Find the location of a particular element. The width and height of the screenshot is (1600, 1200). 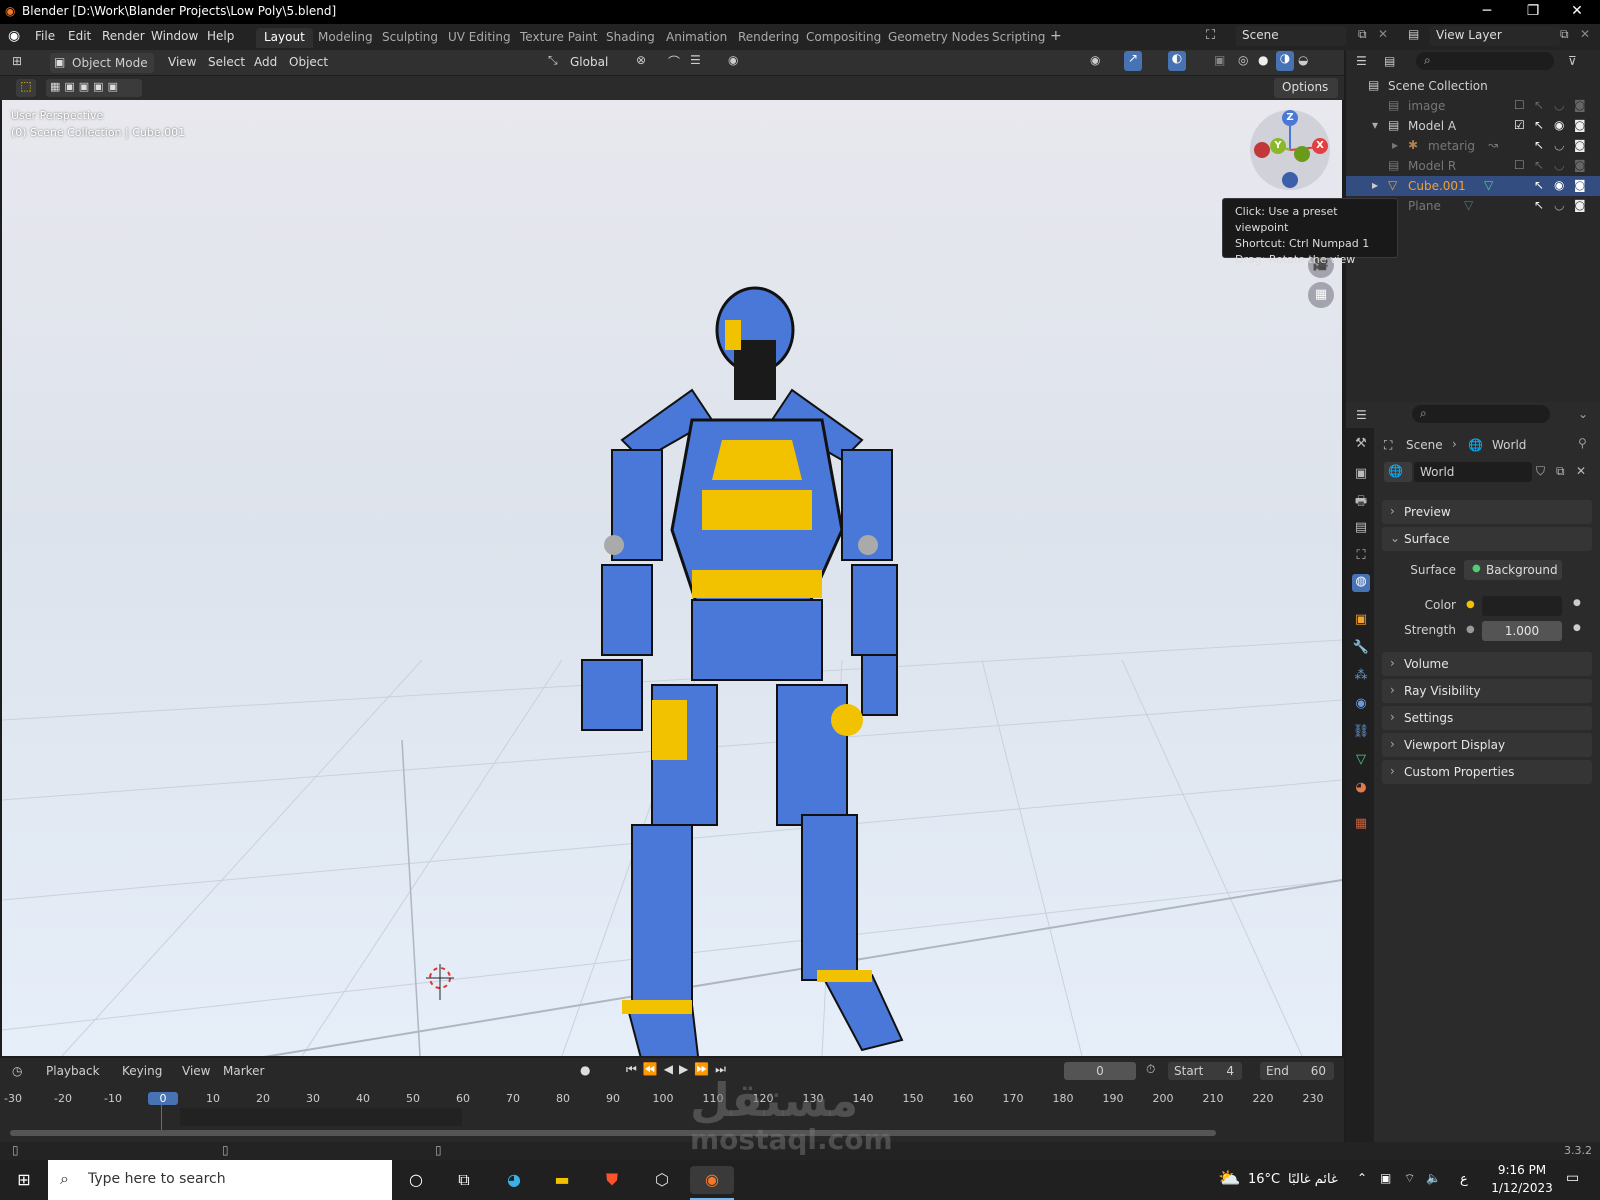

windows-start-icon: ⊞ is located at coordinates (24, 1180).